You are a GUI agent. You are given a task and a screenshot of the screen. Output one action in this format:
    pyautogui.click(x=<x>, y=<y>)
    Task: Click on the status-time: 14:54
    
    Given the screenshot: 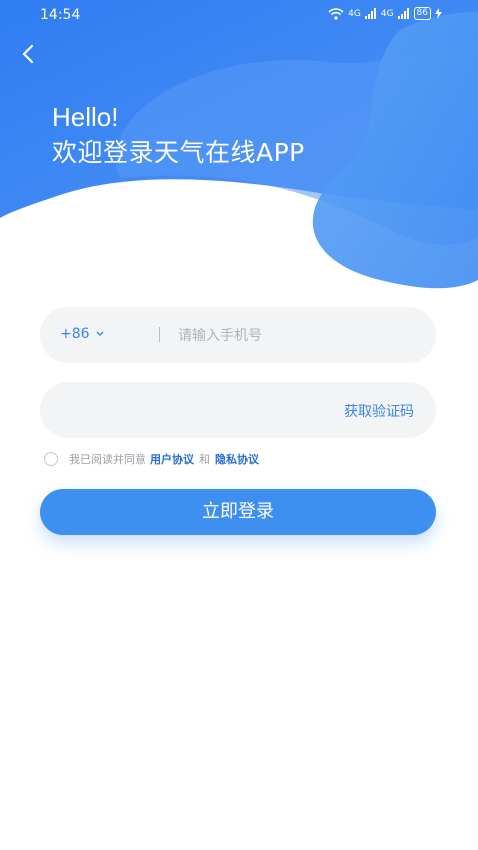 What is the action you would take?
    pyautogui.click(x=60, y=15)
    